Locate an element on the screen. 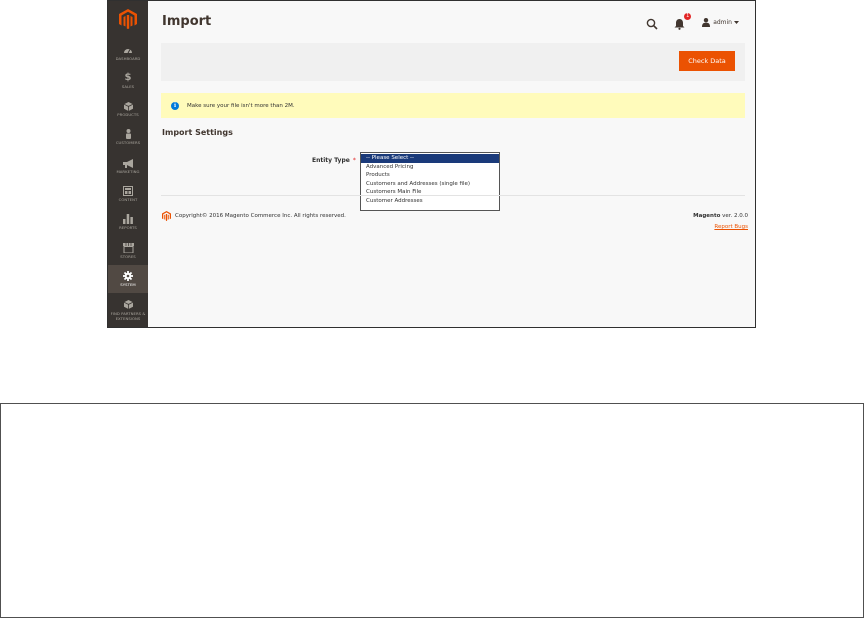 This screenshot has width=864, height=618. footer-magento-logo-icon is located at coordinates (166, 216).